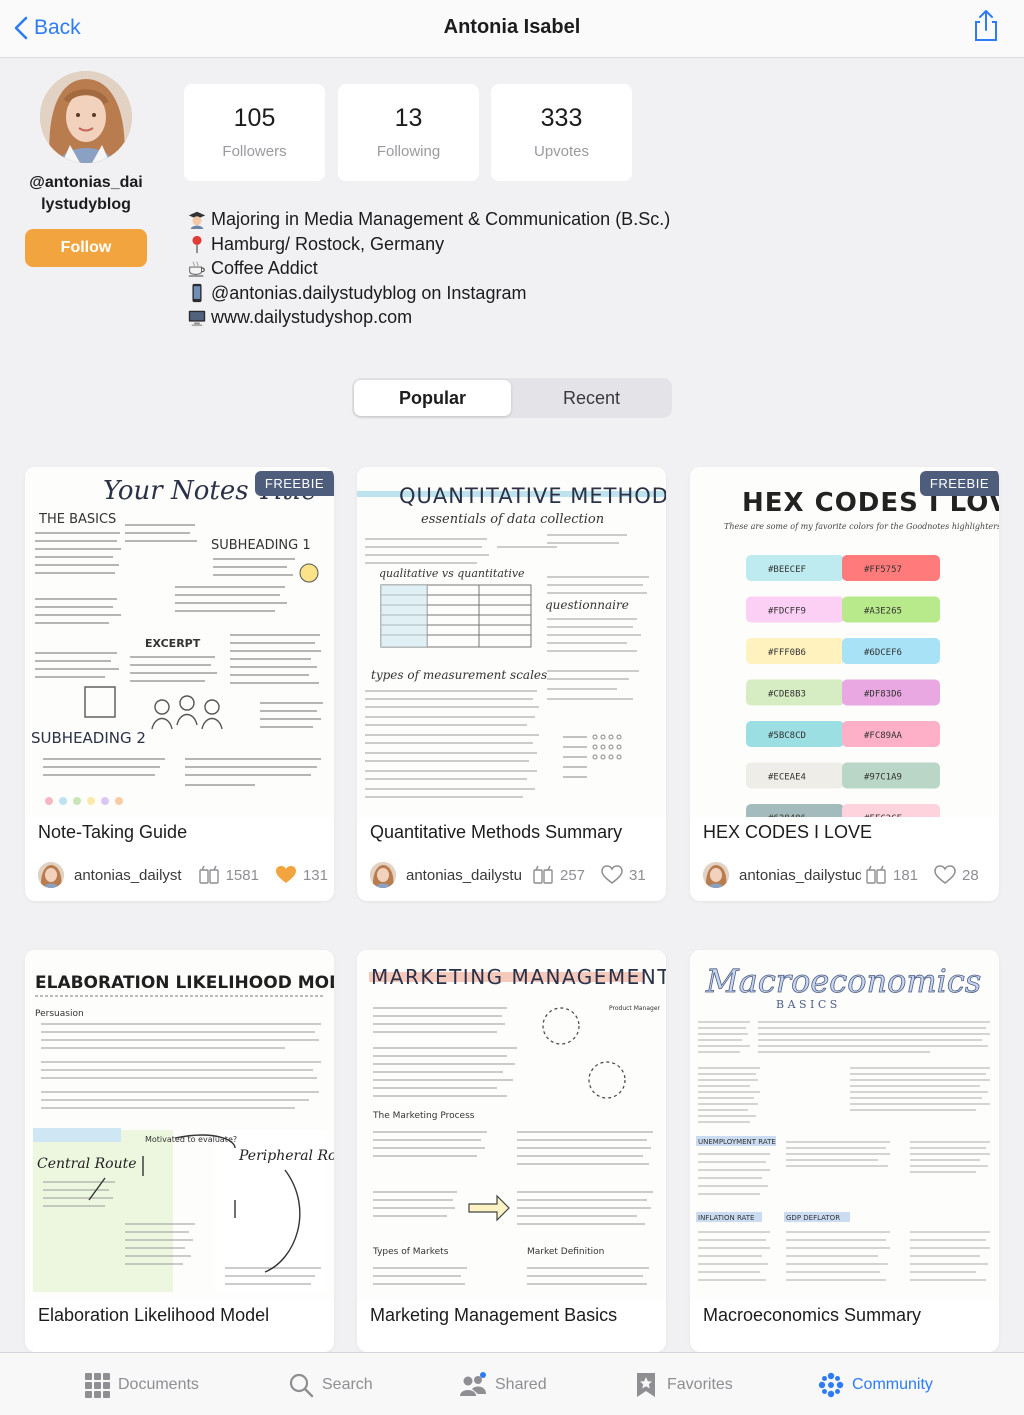 This screenshot has height=1415, width=1024. Describe the element at coordinates (197, 244) in the screenshot. I see `pin-emoji-icon` at that location.